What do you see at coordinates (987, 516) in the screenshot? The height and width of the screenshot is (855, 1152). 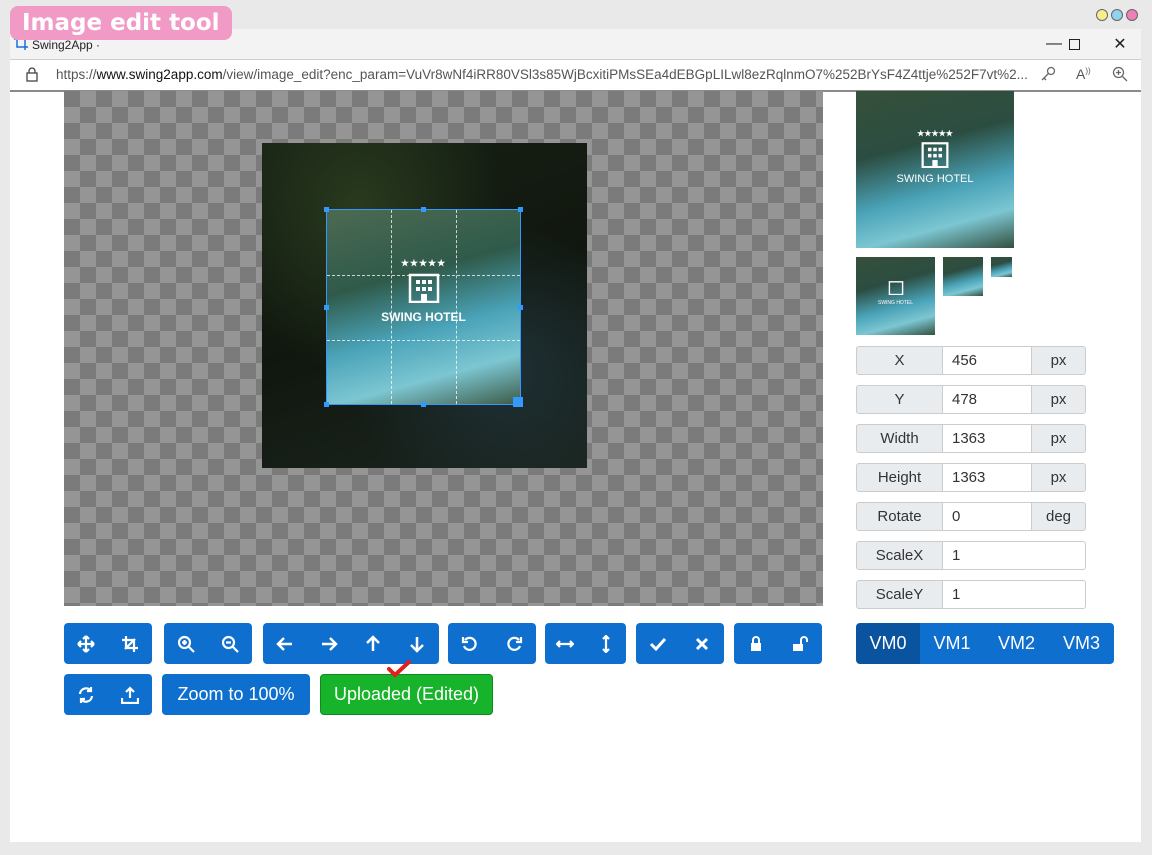 I see `field-input: 0` at bounding box center [987, 516].